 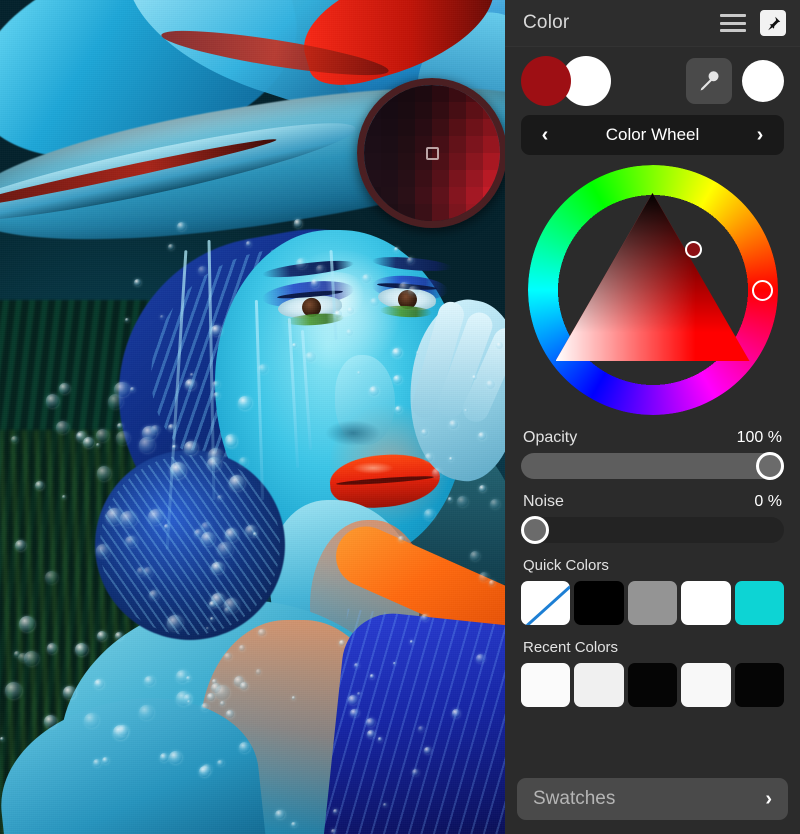 I want to click on current-color-preview, so click(x=763, y=81).